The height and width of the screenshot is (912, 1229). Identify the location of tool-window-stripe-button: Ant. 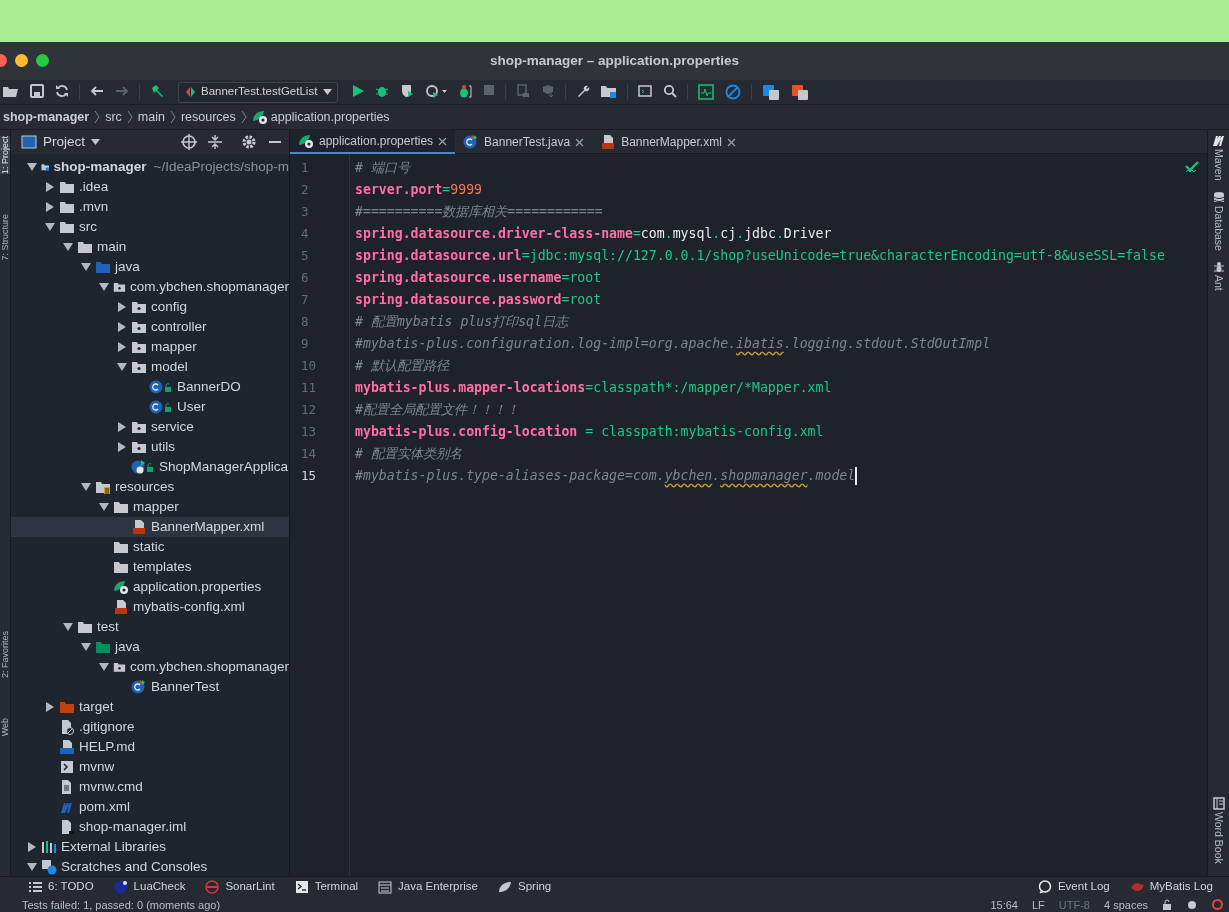
(1218, 276).